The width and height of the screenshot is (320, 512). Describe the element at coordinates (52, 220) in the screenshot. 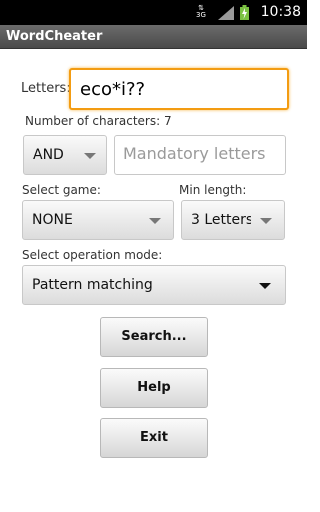

I see `select-game-value: NONE` at that location.